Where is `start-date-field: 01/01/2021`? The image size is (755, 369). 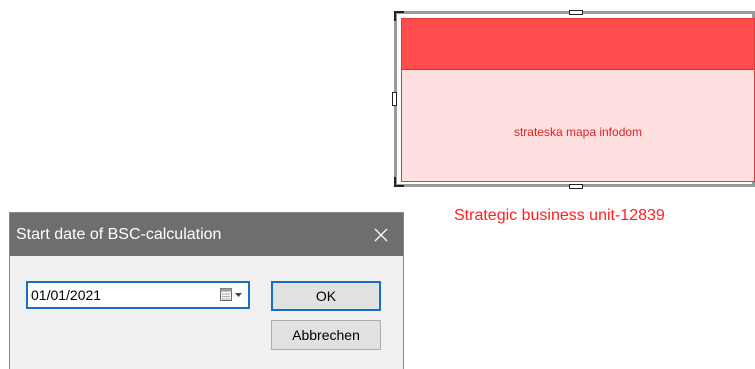
start-date-field: 01/01/2021 is located at coordinates (138, 295).